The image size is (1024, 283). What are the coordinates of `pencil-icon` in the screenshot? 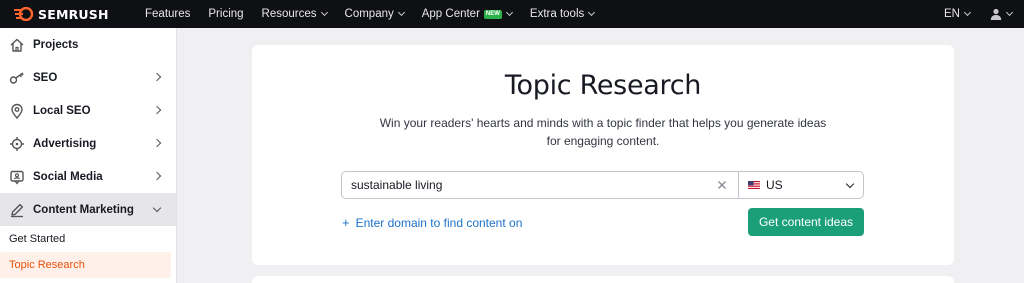 It's located at (17, 210).